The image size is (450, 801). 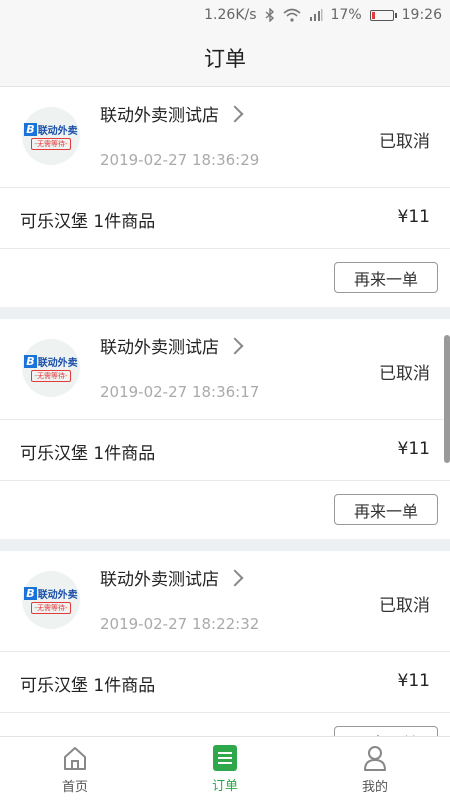 I want to click on tab-orders: 订单, so click(x=225, y=769).